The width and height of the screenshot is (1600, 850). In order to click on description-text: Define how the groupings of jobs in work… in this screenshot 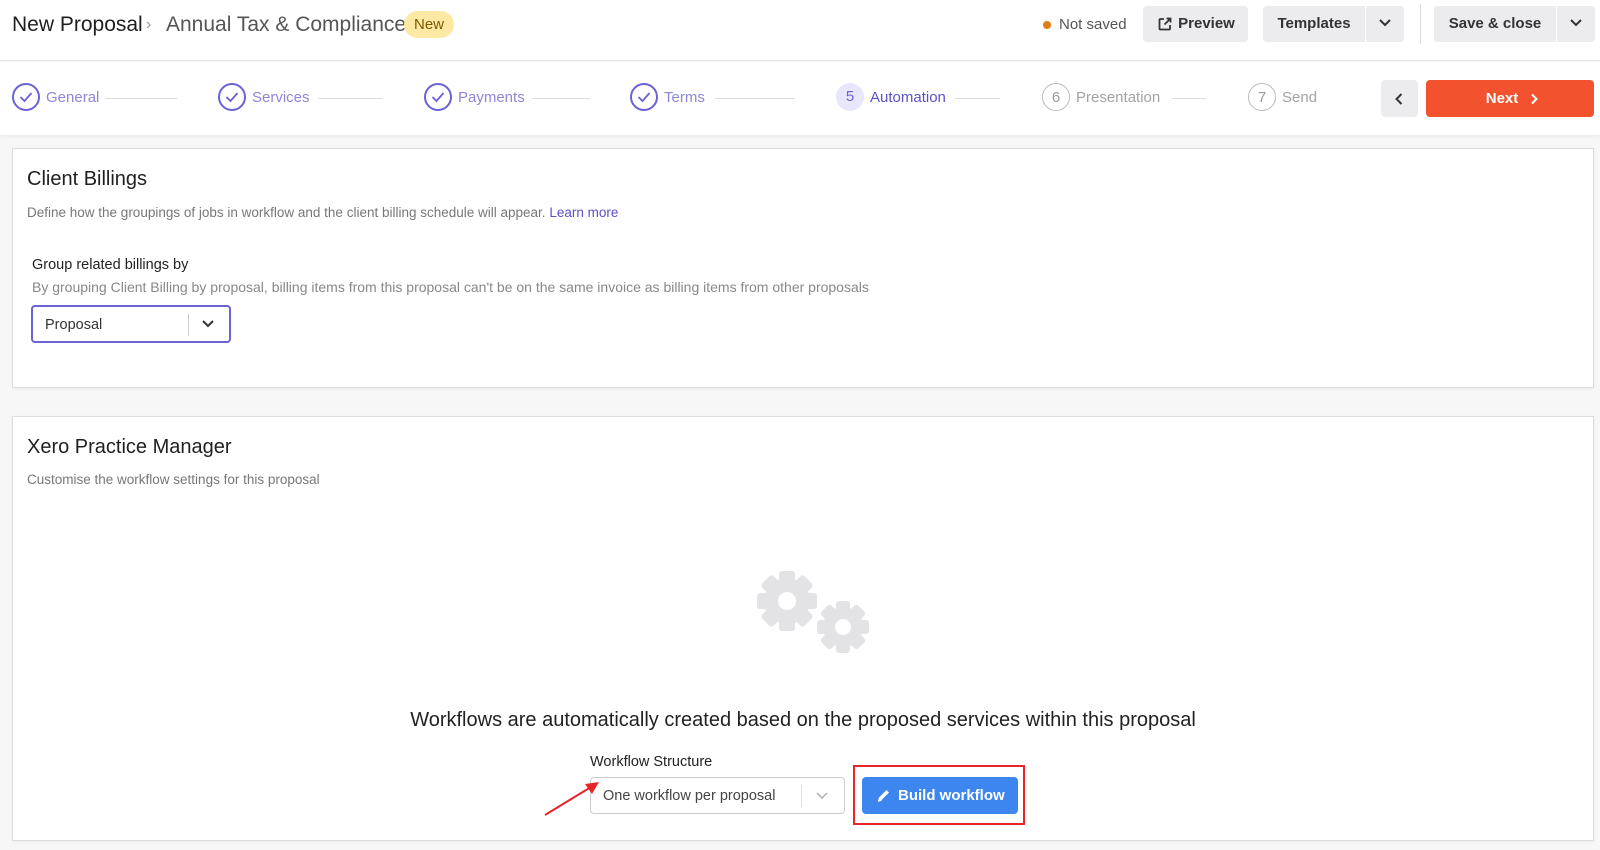, I will do `click(286, 212)`.